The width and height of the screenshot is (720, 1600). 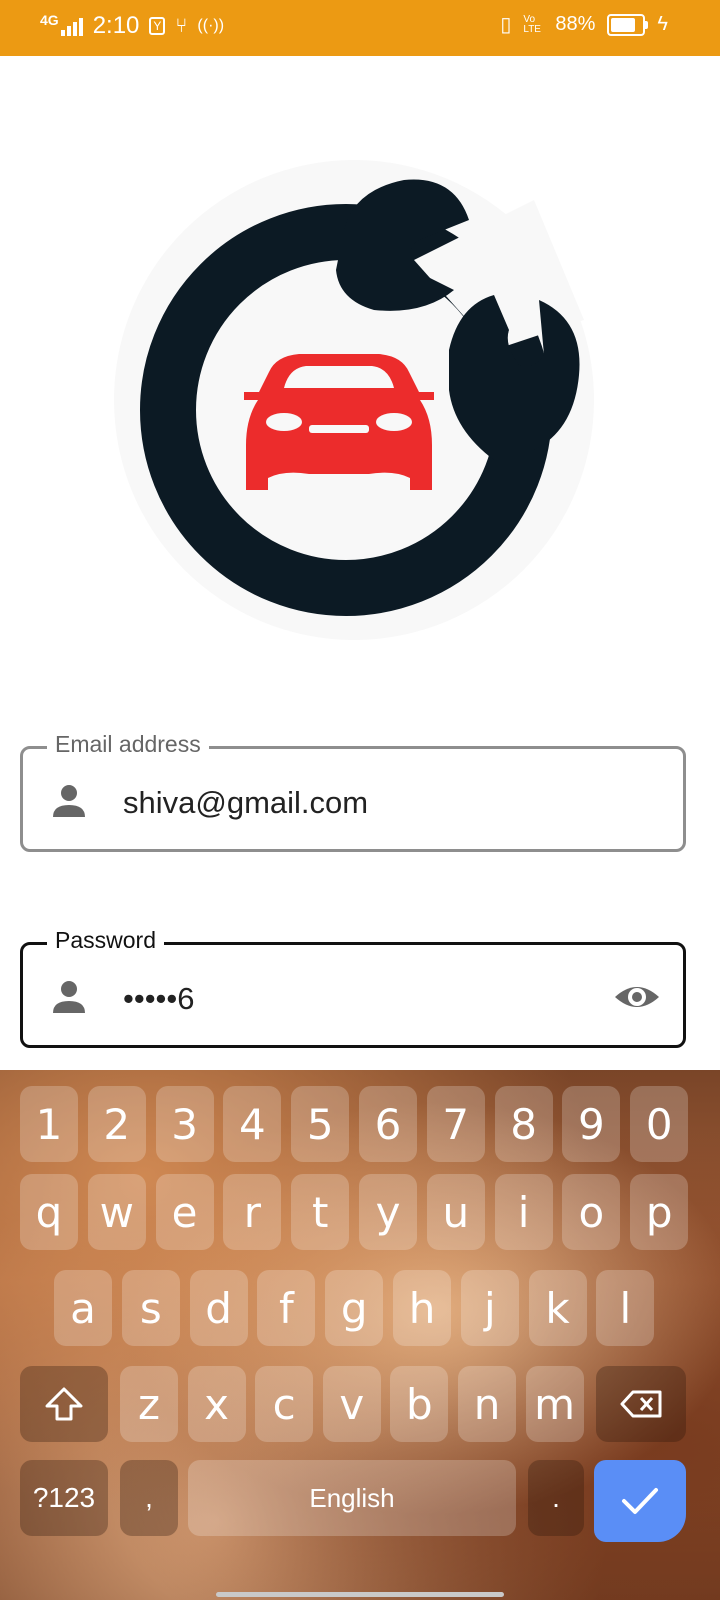 I want to click on key-y: y, so click(x=388, y=1212).